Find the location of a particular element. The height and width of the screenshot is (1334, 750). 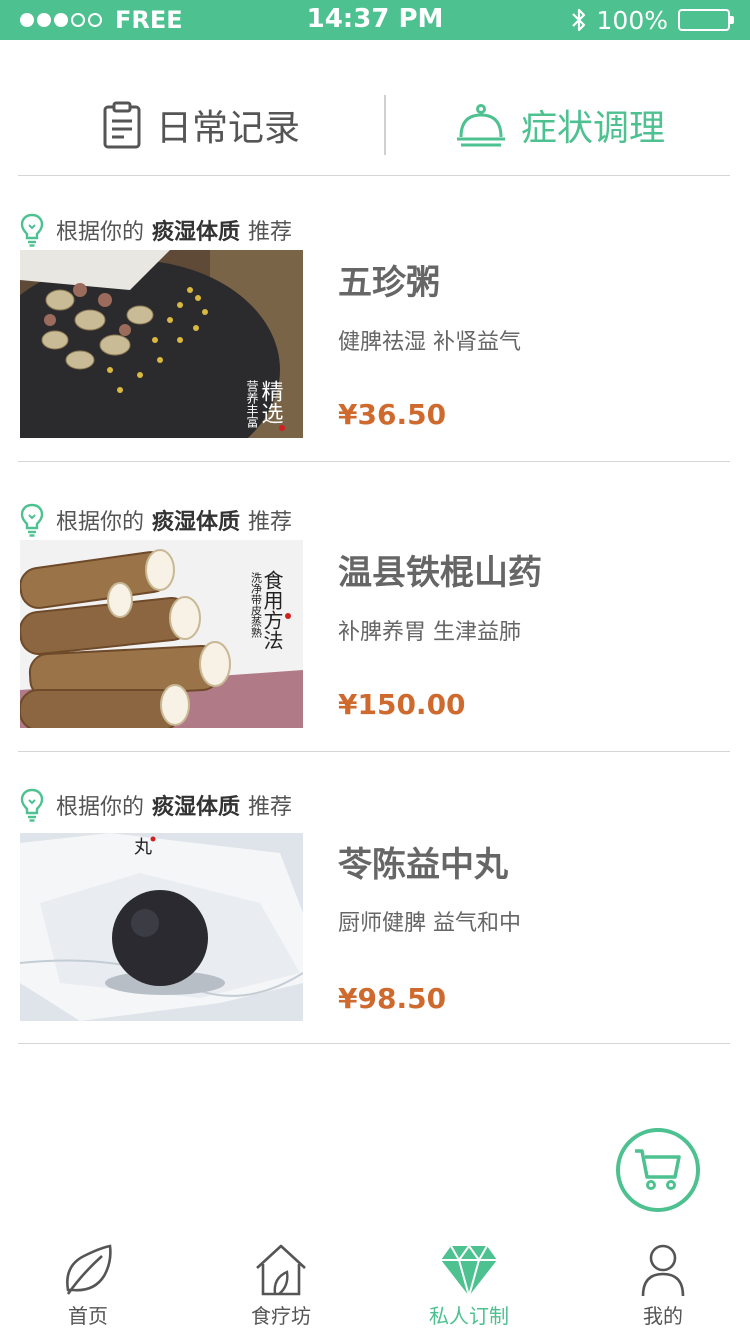

product-price: ¥150.00 is located at coordinates (402, 704).